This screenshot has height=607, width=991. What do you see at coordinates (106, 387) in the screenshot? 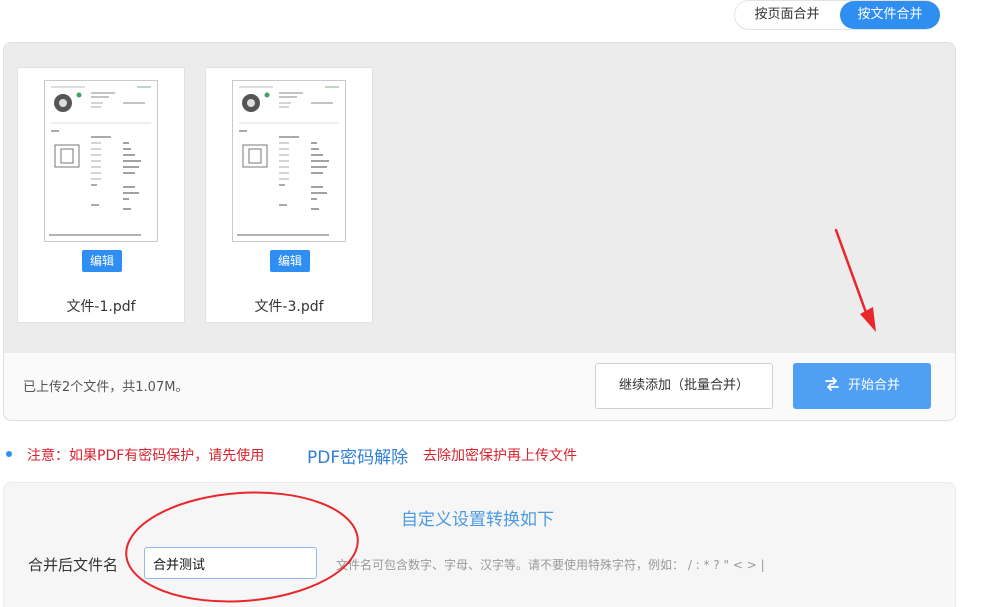
I see `upload-status: 已上传2个文件，共1.07M。` at bounding box center [106, 387].